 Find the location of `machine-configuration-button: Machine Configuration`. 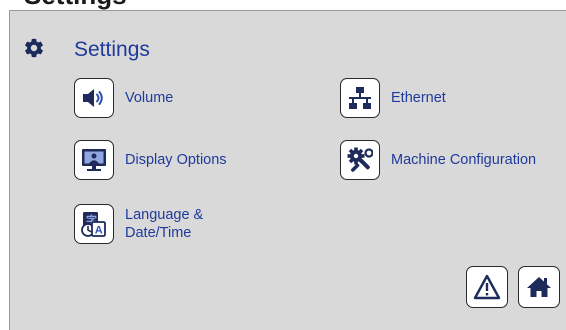

machine-configuration-button: Machine Configuration is located at coordinates (438, 160).